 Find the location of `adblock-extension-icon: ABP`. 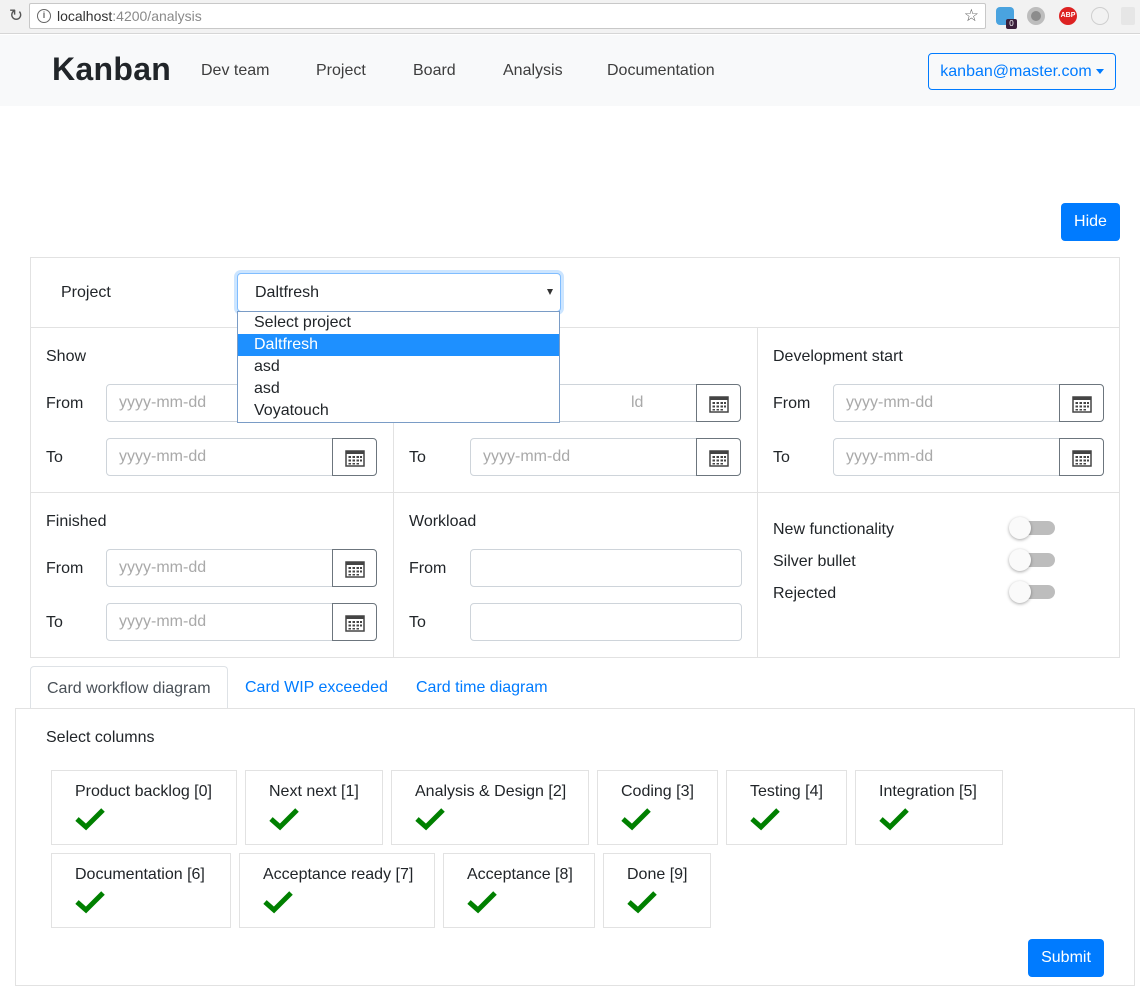

adblock-extension-icon: ABP is located at coordinates (1068, 16).